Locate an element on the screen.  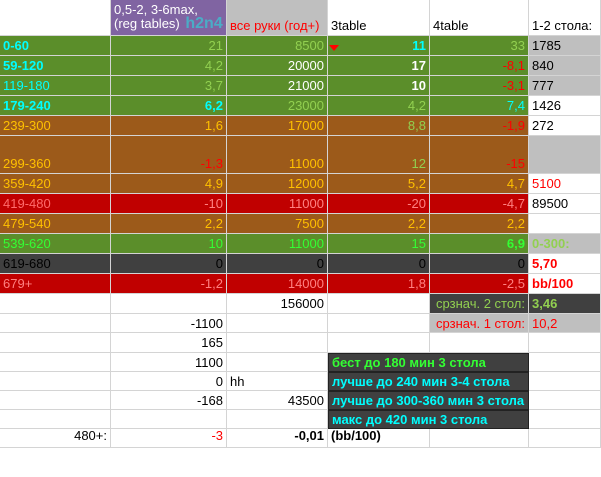
cell-b: 2,2 is located at coordinates (169, 224).